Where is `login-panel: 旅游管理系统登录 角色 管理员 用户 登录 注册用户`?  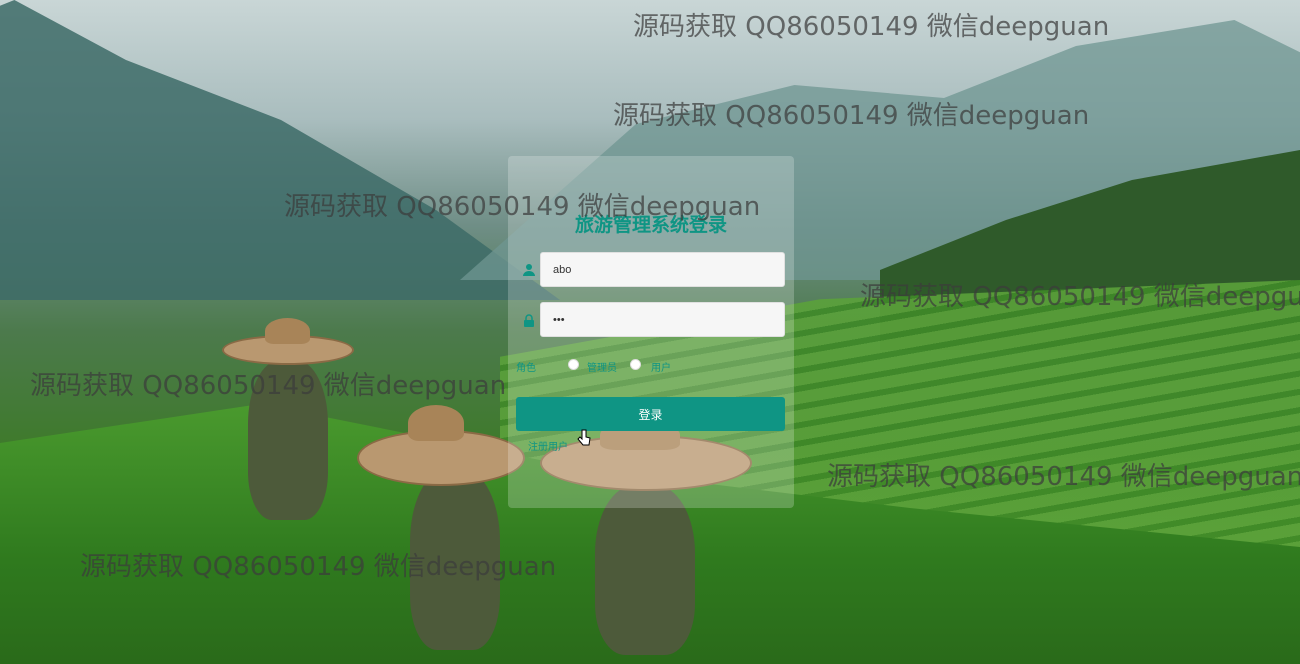 login-panel: 旅游管理系统登录 角色 管理员 用户 登录 注册用户 is located at coordinates (651, 332).